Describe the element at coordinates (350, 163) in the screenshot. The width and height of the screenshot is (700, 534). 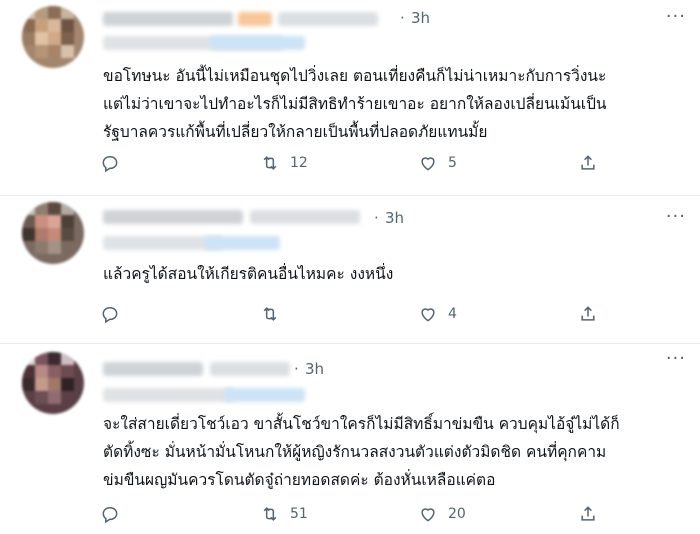
I see `tweet-actions: 12 5` at that location.